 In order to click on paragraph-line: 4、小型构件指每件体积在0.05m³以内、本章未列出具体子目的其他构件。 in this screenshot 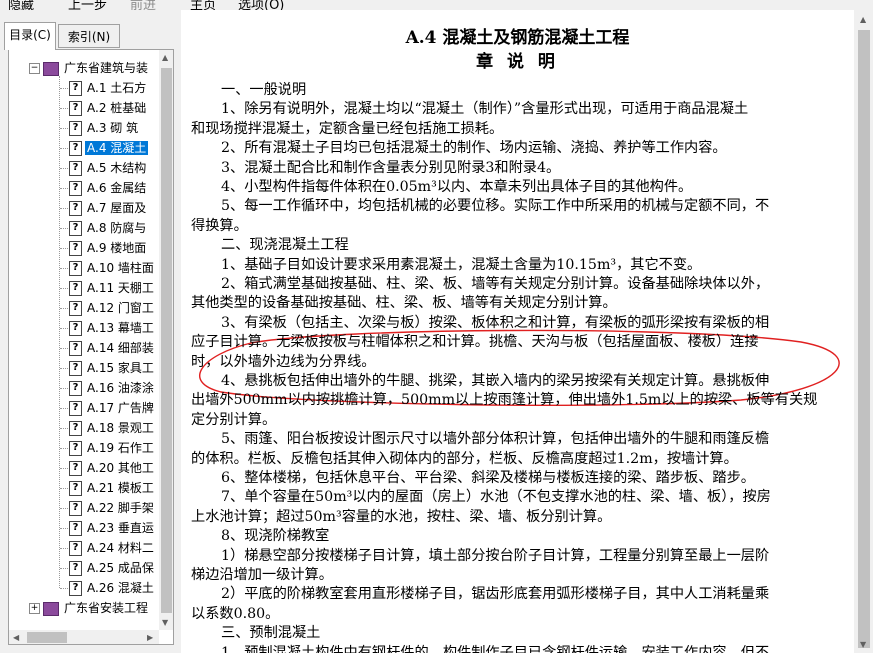, I will do `click(457, 187)`.